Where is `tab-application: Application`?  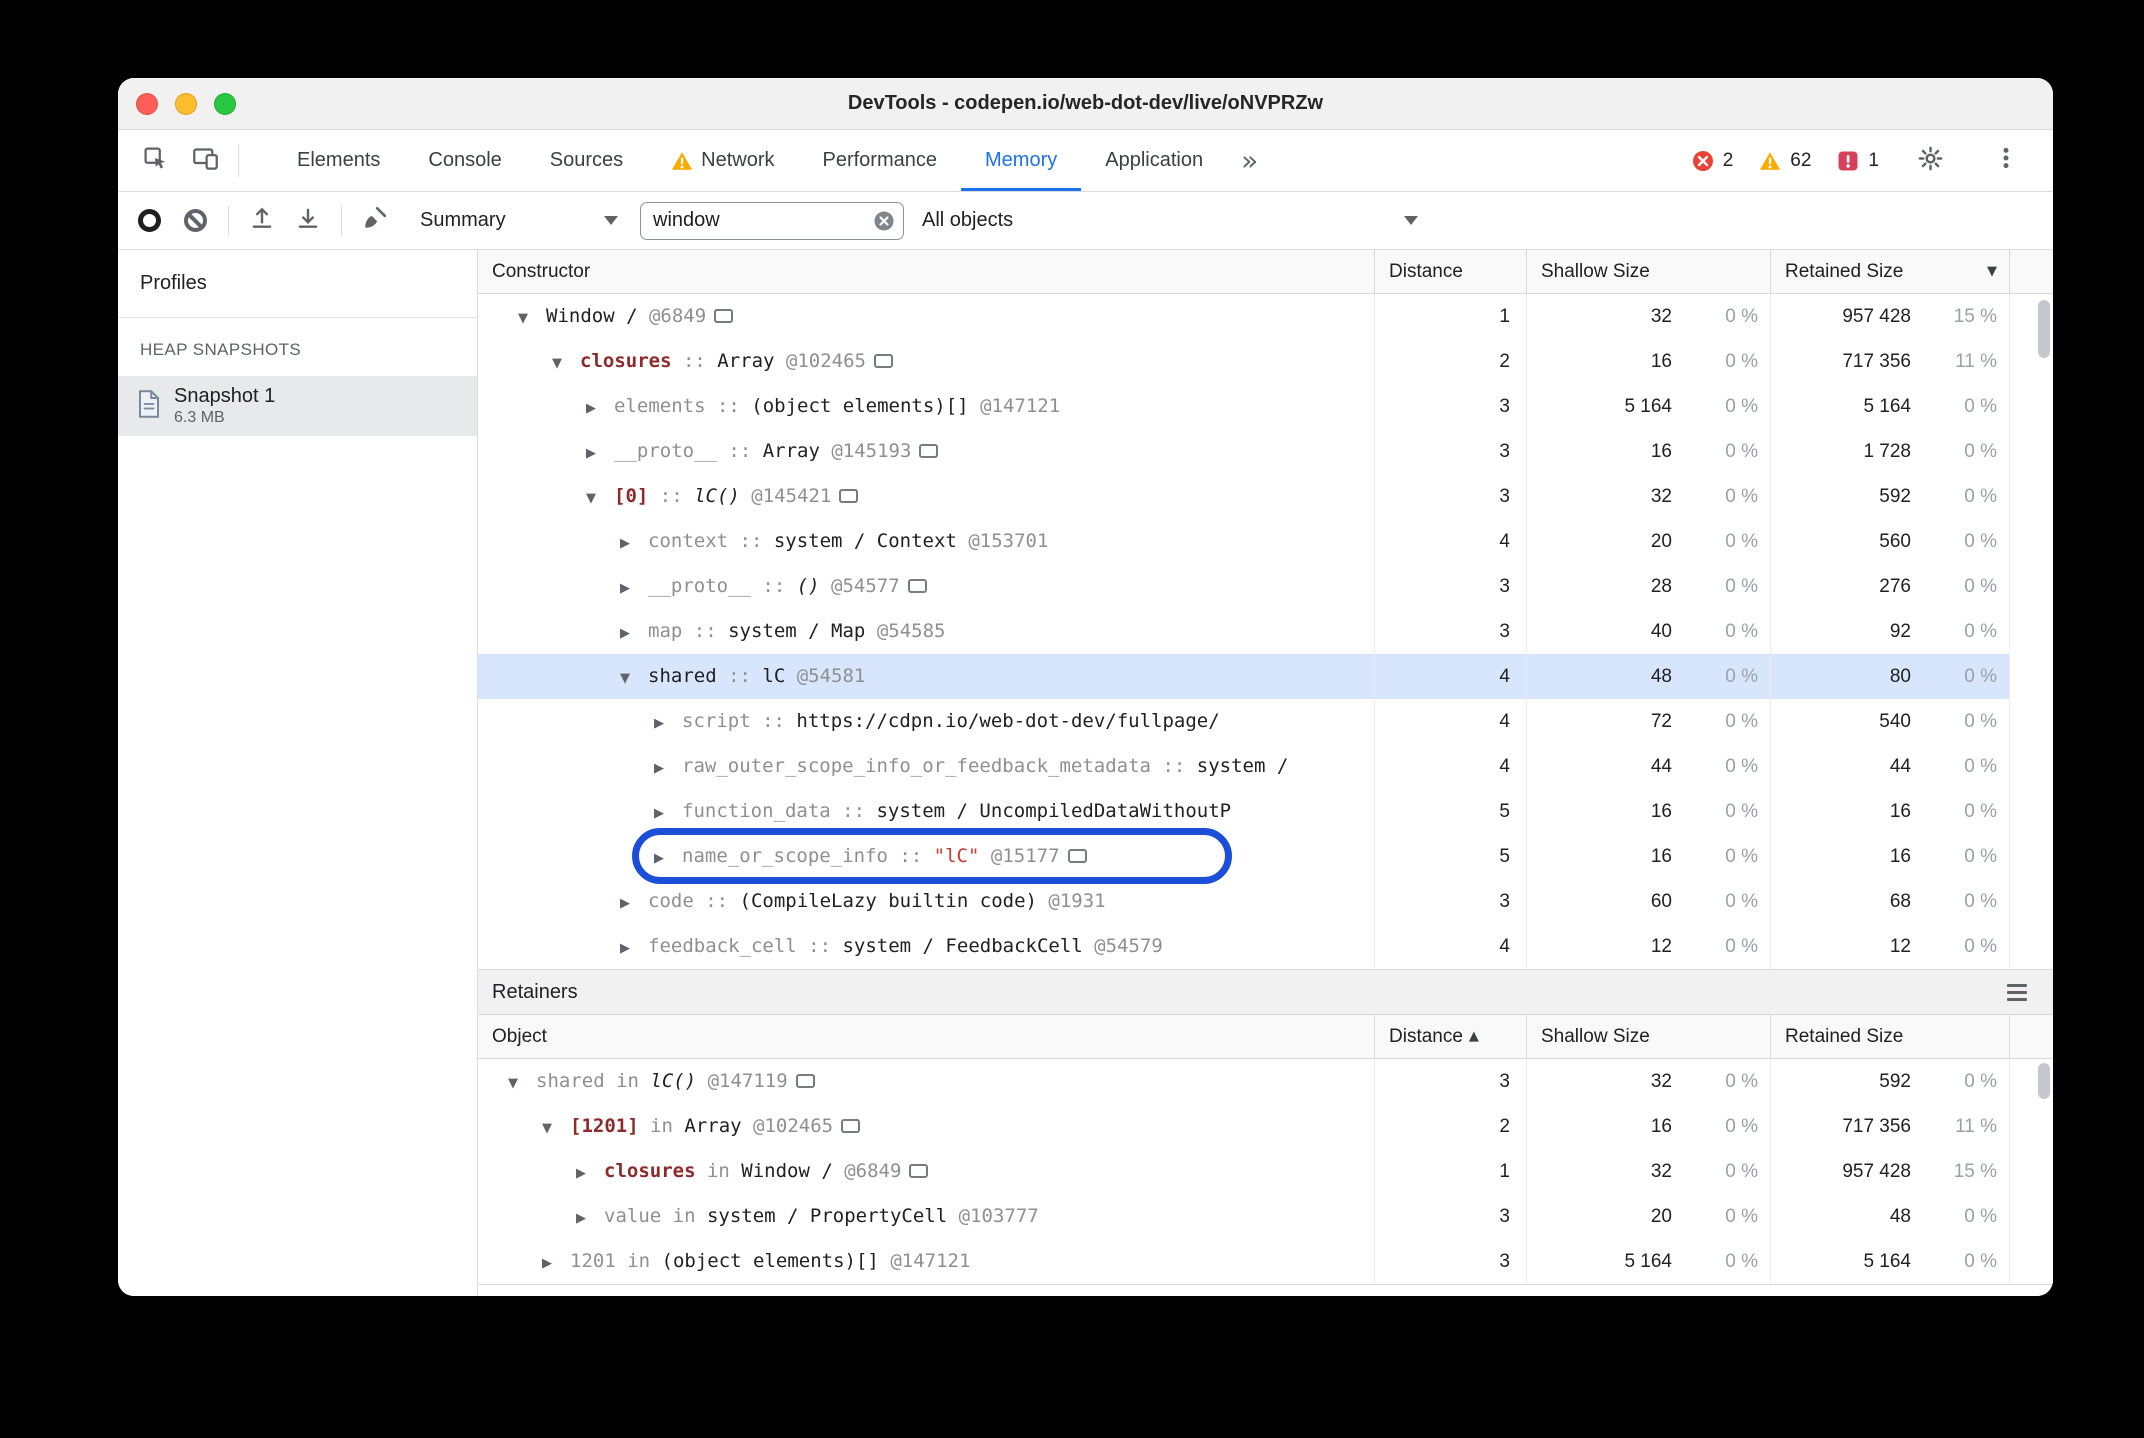 tab-application: Application is located at coordinates (1154, 160).